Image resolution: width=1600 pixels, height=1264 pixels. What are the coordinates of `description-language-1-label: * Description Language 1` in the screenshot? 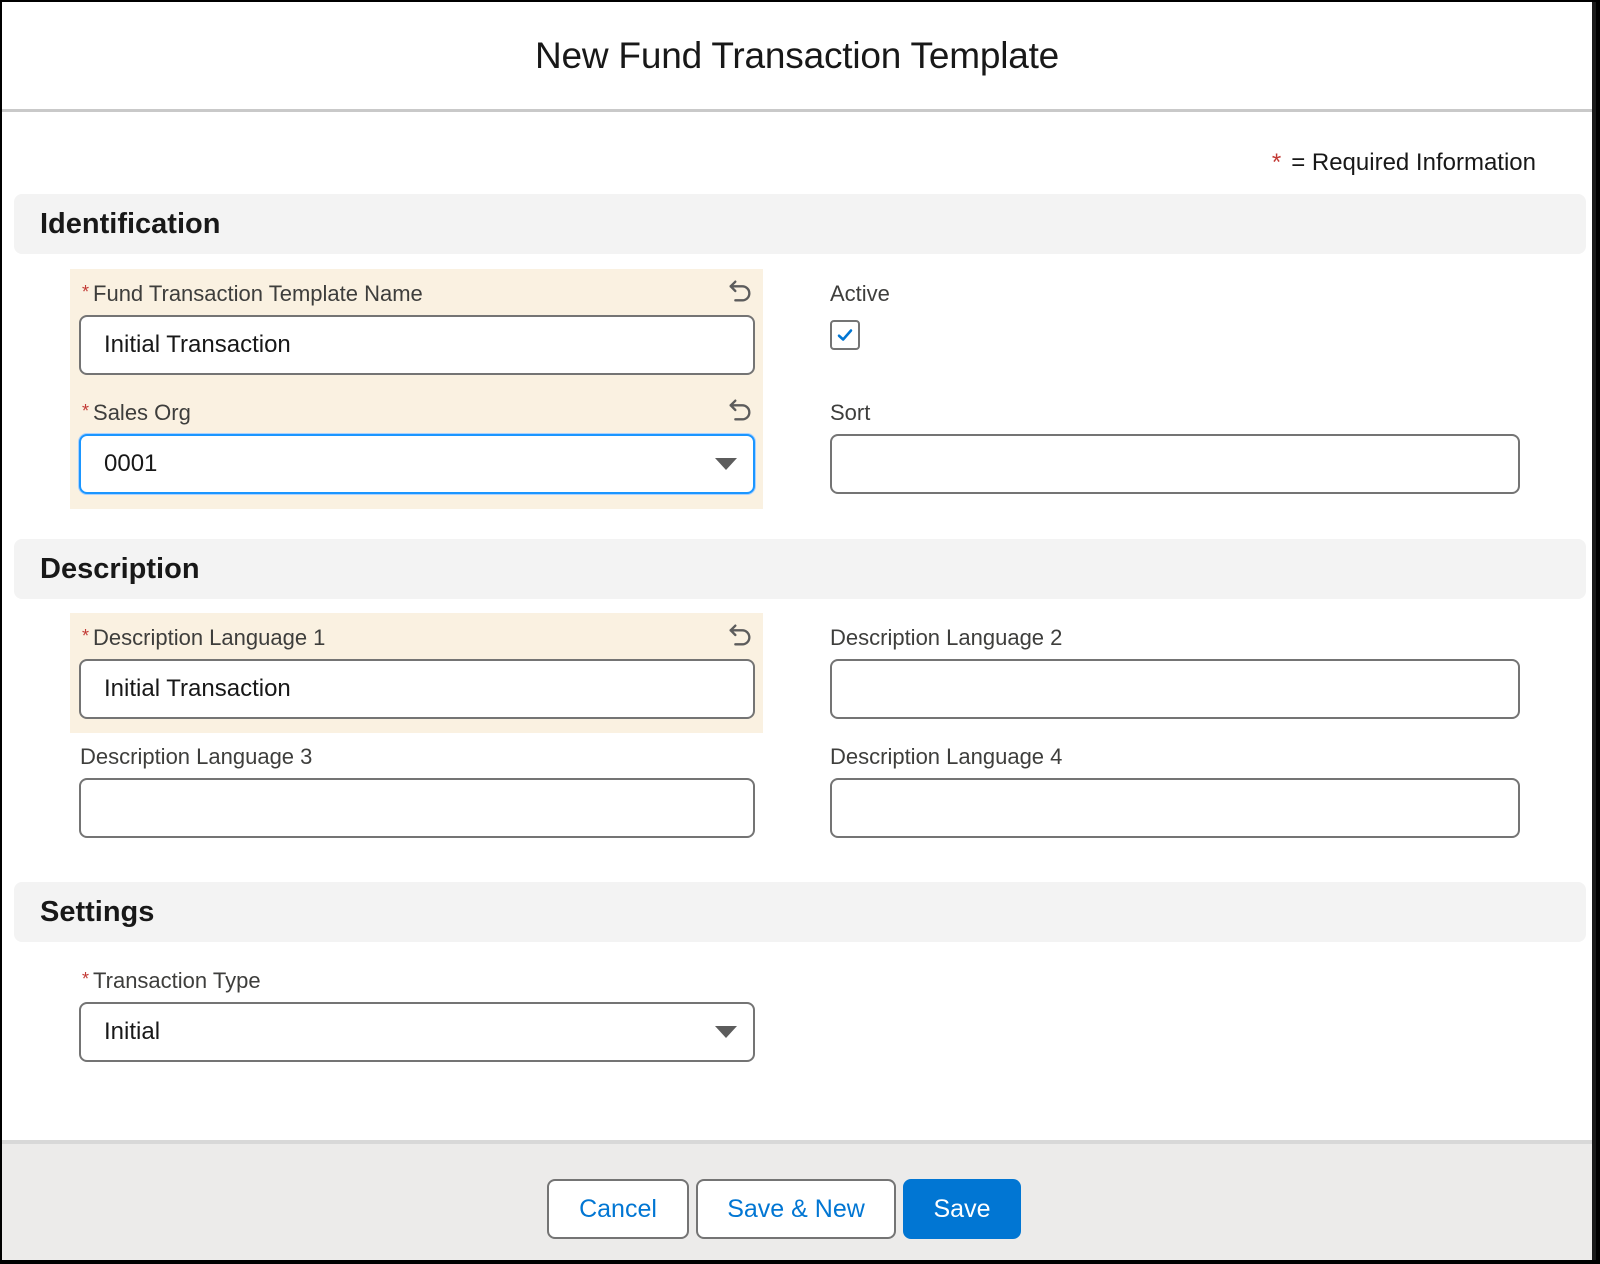 It's located at (204, 637).